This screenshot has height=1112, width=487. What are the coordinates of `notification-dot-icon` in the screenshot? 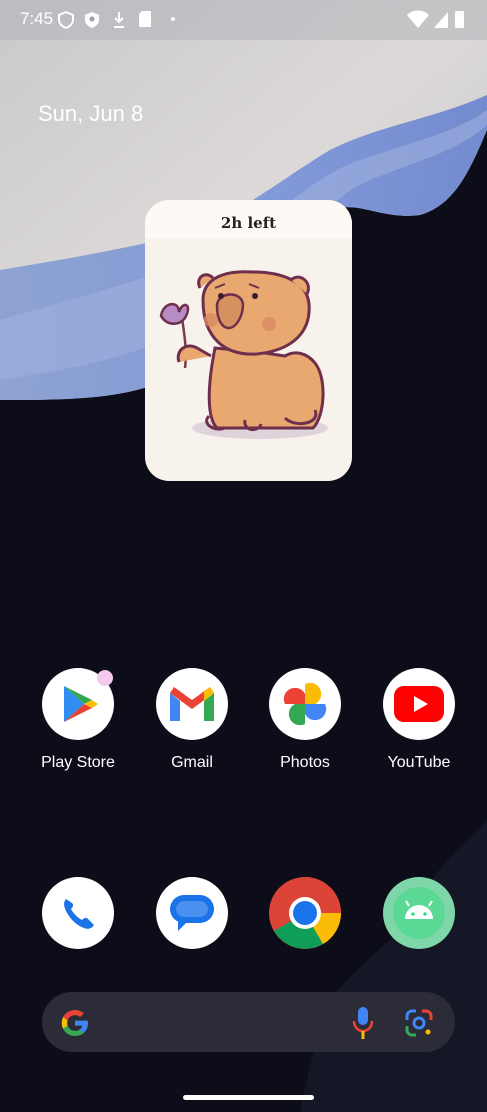 It's located at (173, 19).